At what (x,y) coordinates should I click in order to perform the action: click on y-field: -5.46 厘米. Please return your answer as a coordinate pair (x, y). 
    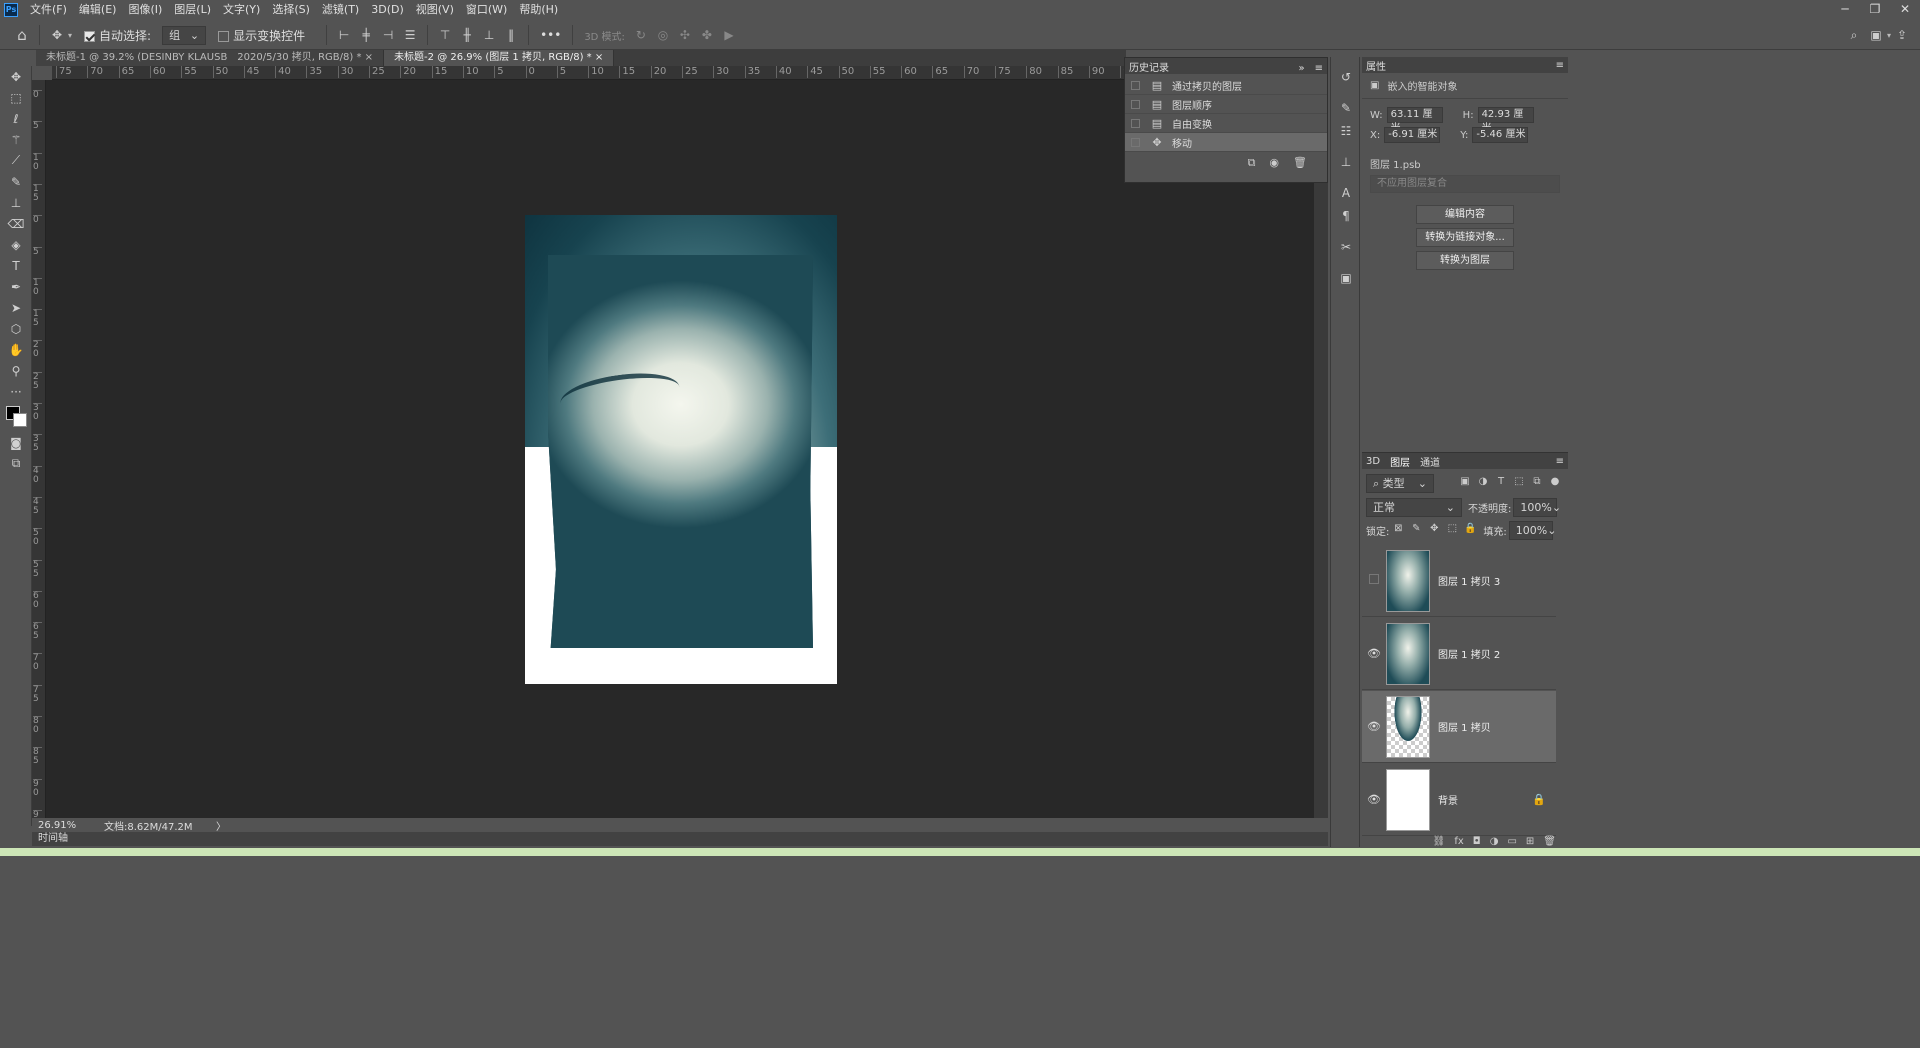
    Looking at the image, I should click on (1500, 135).